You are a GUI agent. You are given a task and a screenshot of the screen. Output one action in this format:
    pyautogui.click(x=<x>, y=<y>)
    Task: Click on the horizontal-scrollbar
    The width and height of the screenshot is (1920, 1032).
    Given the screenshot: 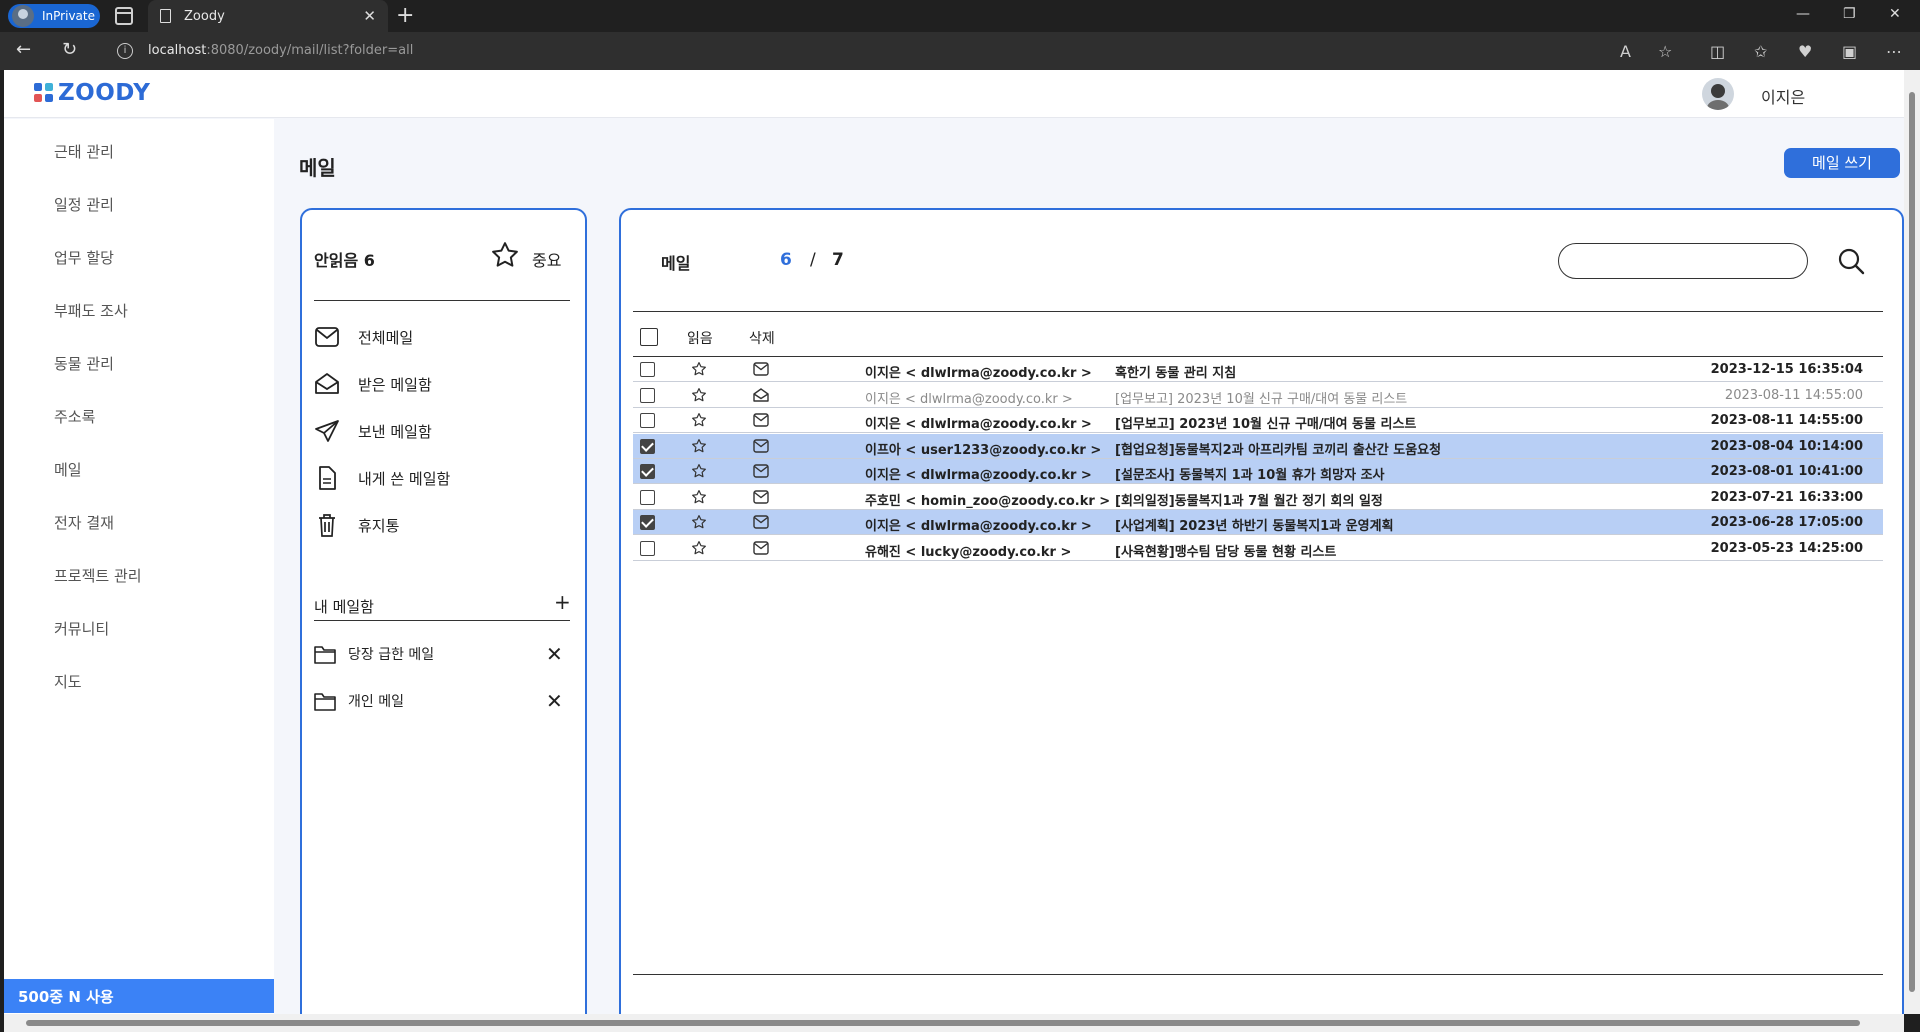 What is the action you would take?
    pyautogui.click(x=954, y=1023)
    